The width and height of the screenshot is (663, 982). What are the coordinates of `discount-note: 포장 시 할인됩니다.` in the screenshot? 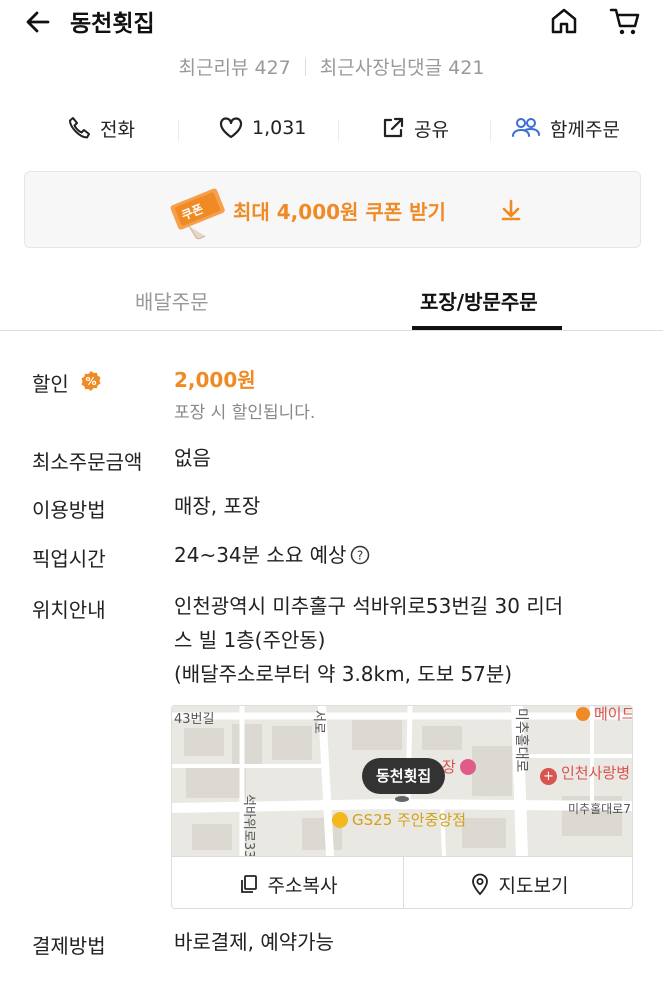 It's located at (245, 413).